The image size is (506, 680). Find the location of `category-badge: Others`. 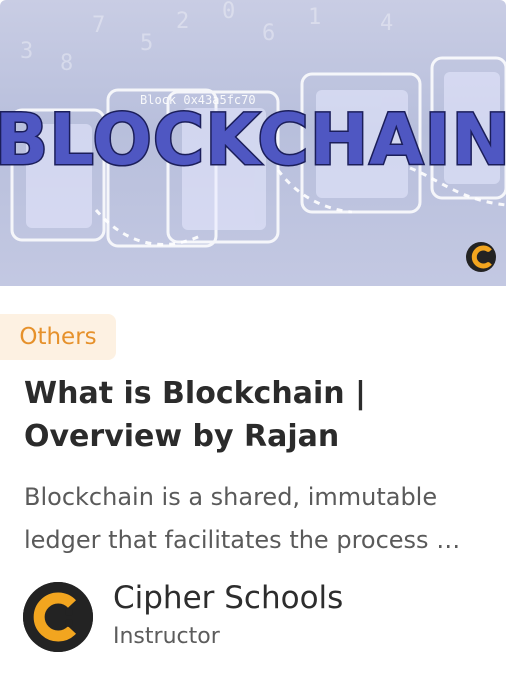

category-badge: Others is located at coordinates (58, 337).